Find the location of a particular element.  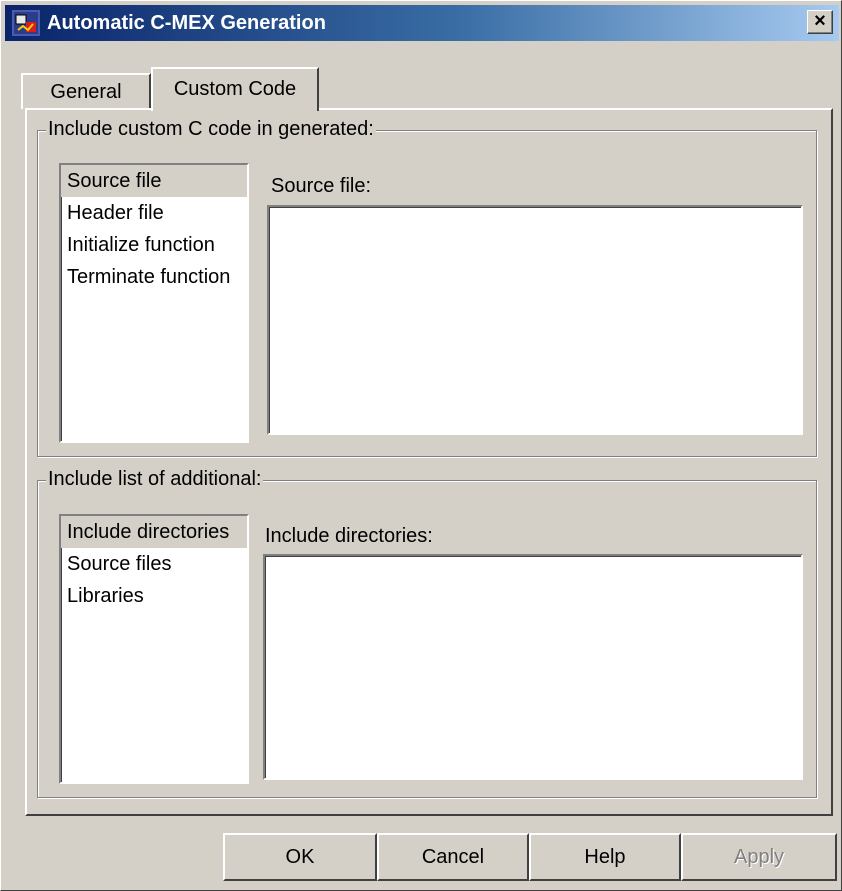

source-file-label: Source file: is located at coordinates (321, 186).